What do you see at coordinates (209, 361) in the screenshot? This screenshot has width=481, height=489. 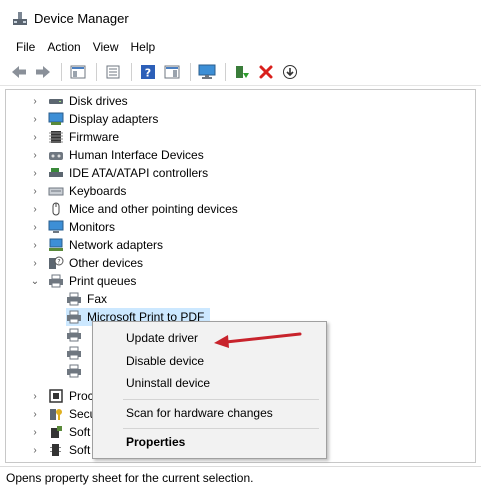 I see `context-menu-disable-device: Disable device` at bounding box center [209, 361].